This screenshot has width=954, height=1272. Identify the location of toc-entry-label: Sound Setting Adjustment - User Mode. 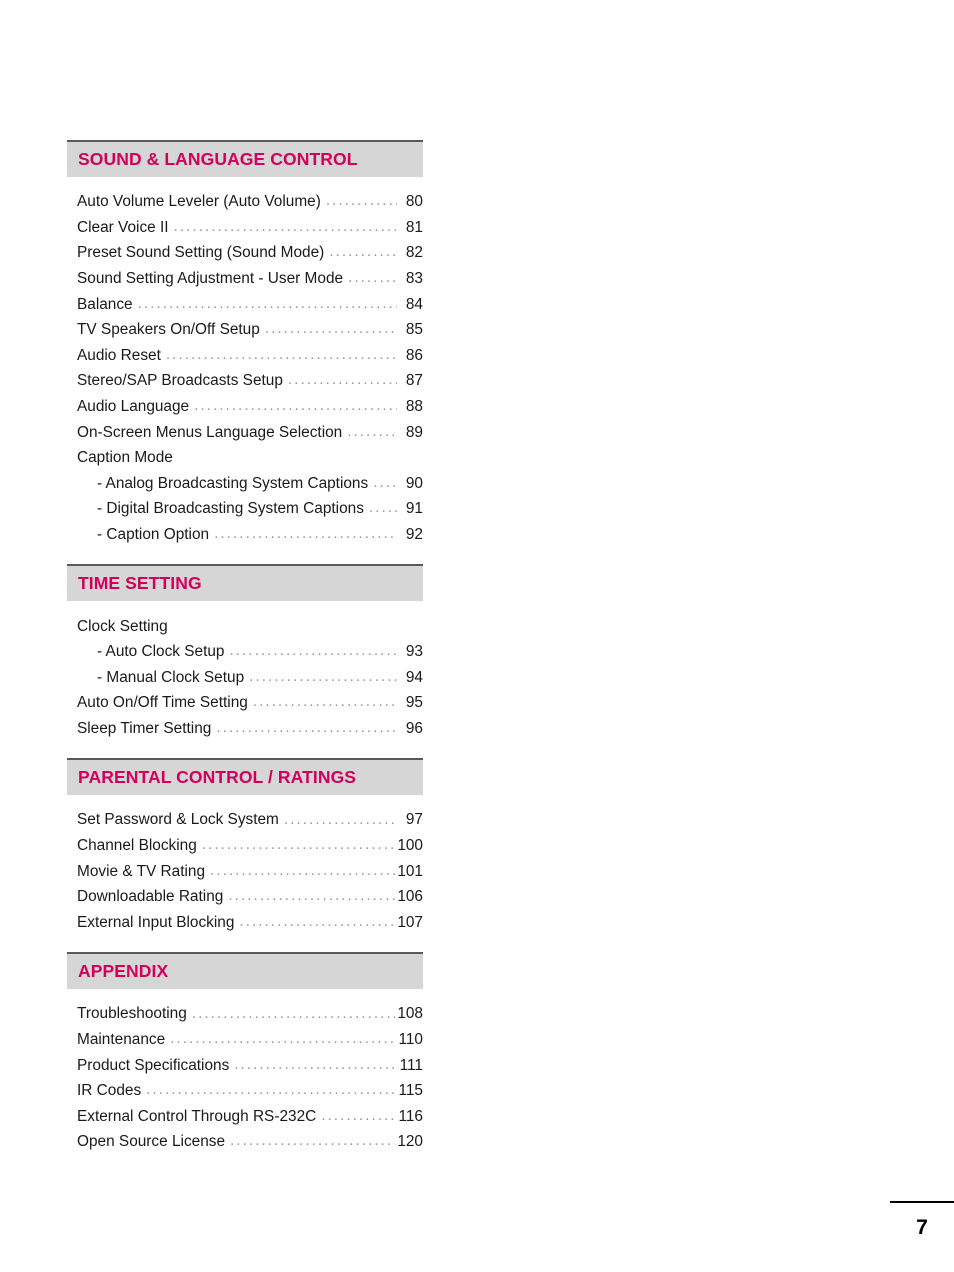
(210, 278).